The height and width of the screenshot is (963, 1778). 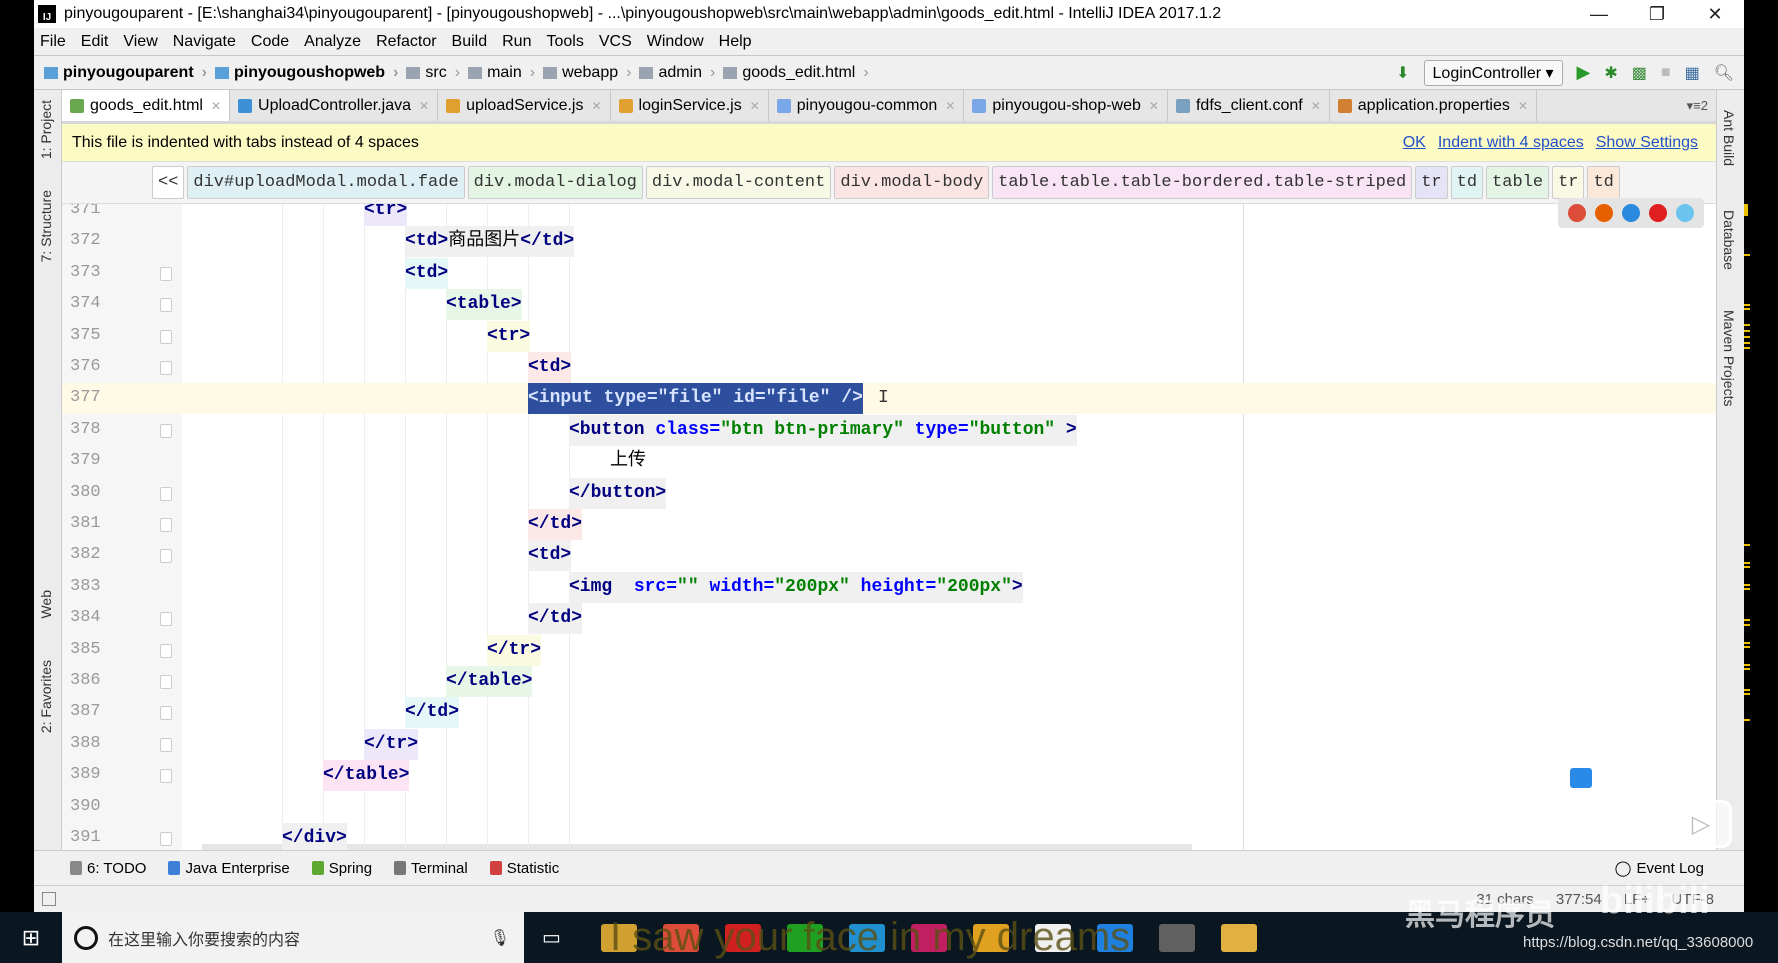 I want to click on tool-window-1-project: 1: Project, so click(x=46, y=129).